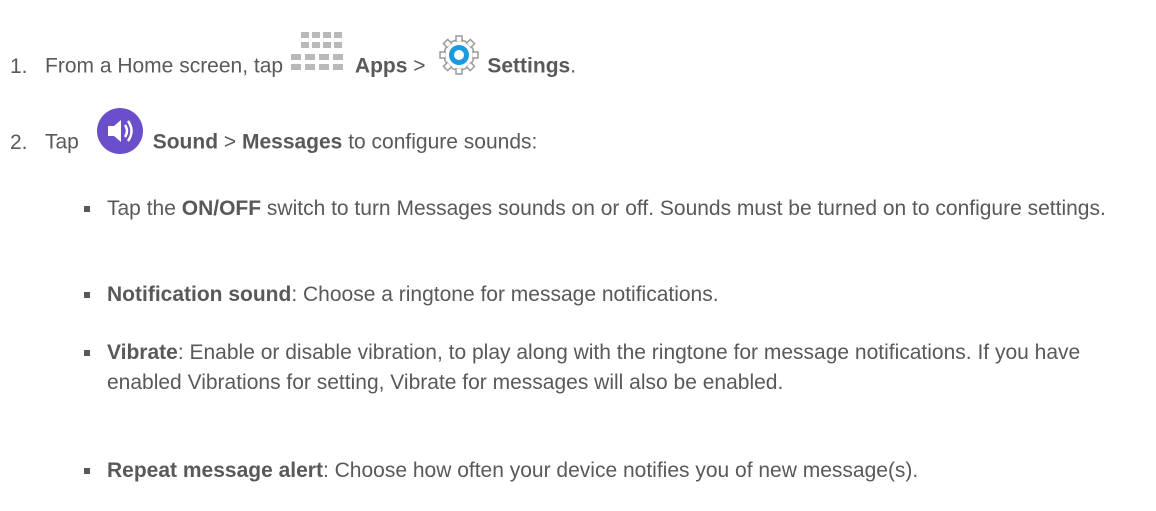  I want to click on step-text: Tap, so click(65, 142).